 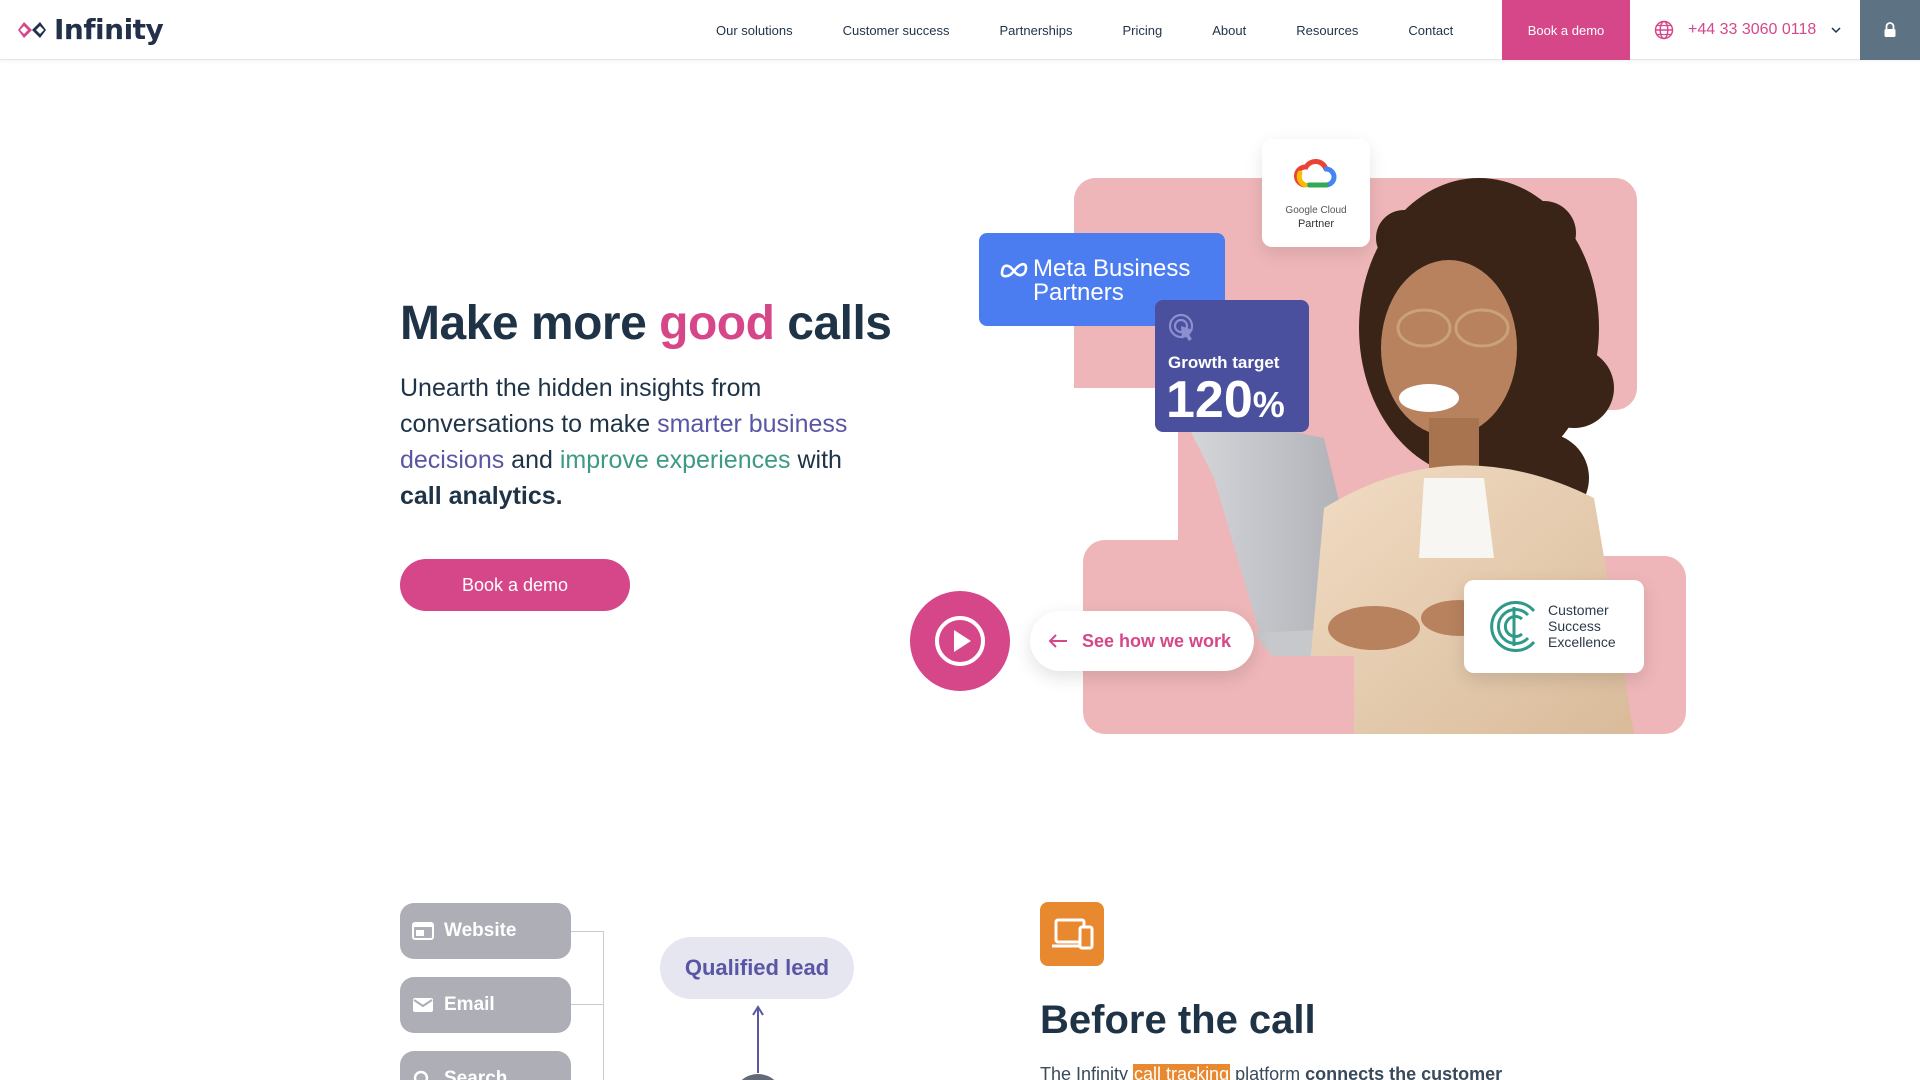 What do you see at coordinates (485, 1065) in the screenshot?
I see `source-search: Search` at bounding box center [485, 1065].